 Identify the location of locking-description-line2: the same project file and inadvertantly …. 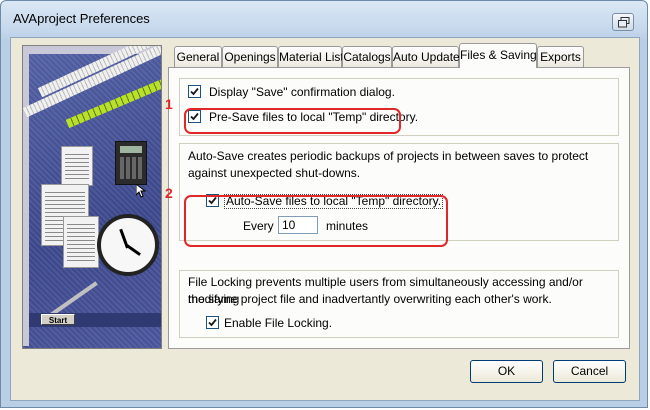
(370, 299).